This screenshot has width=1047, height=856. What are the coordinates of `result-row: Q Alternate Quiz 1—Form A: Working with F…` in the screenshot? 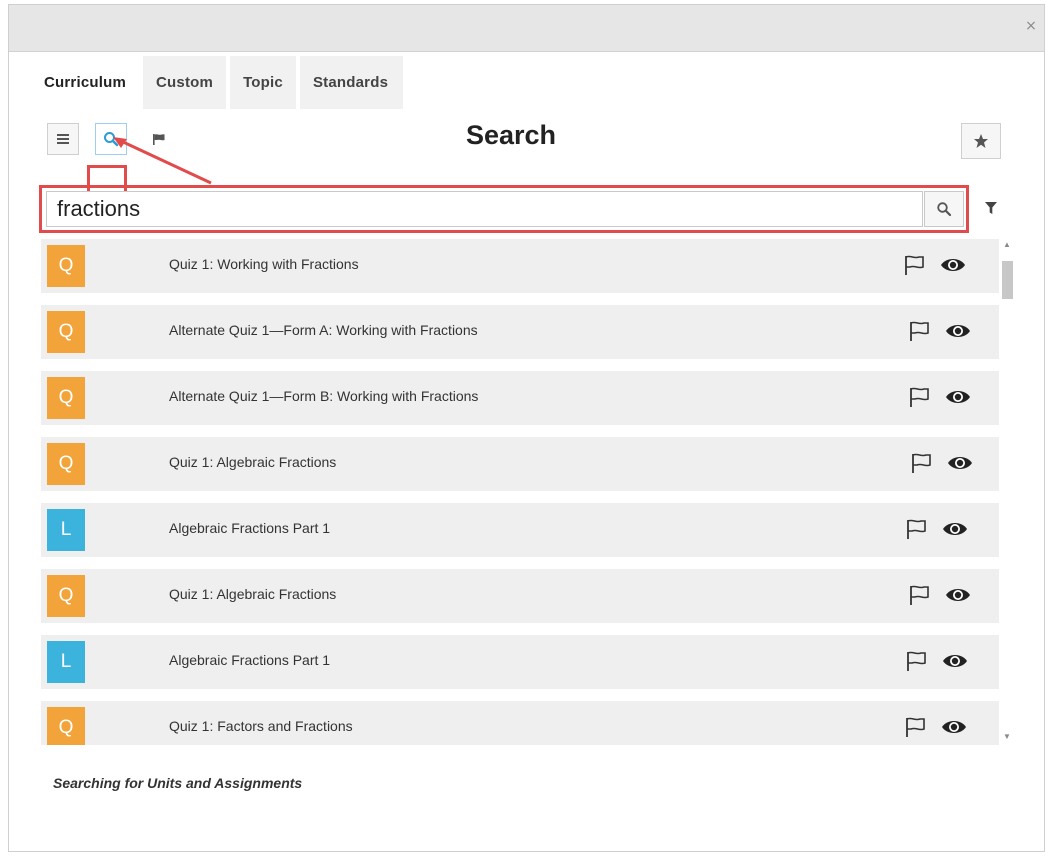 It's located at (520, 332).